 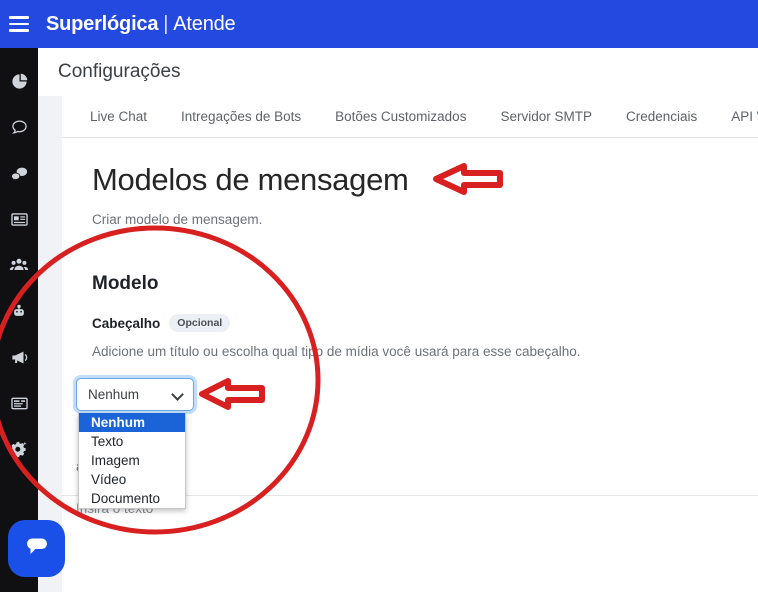 I want to click on sidebar-item-settings, so click(x=19, y=449).